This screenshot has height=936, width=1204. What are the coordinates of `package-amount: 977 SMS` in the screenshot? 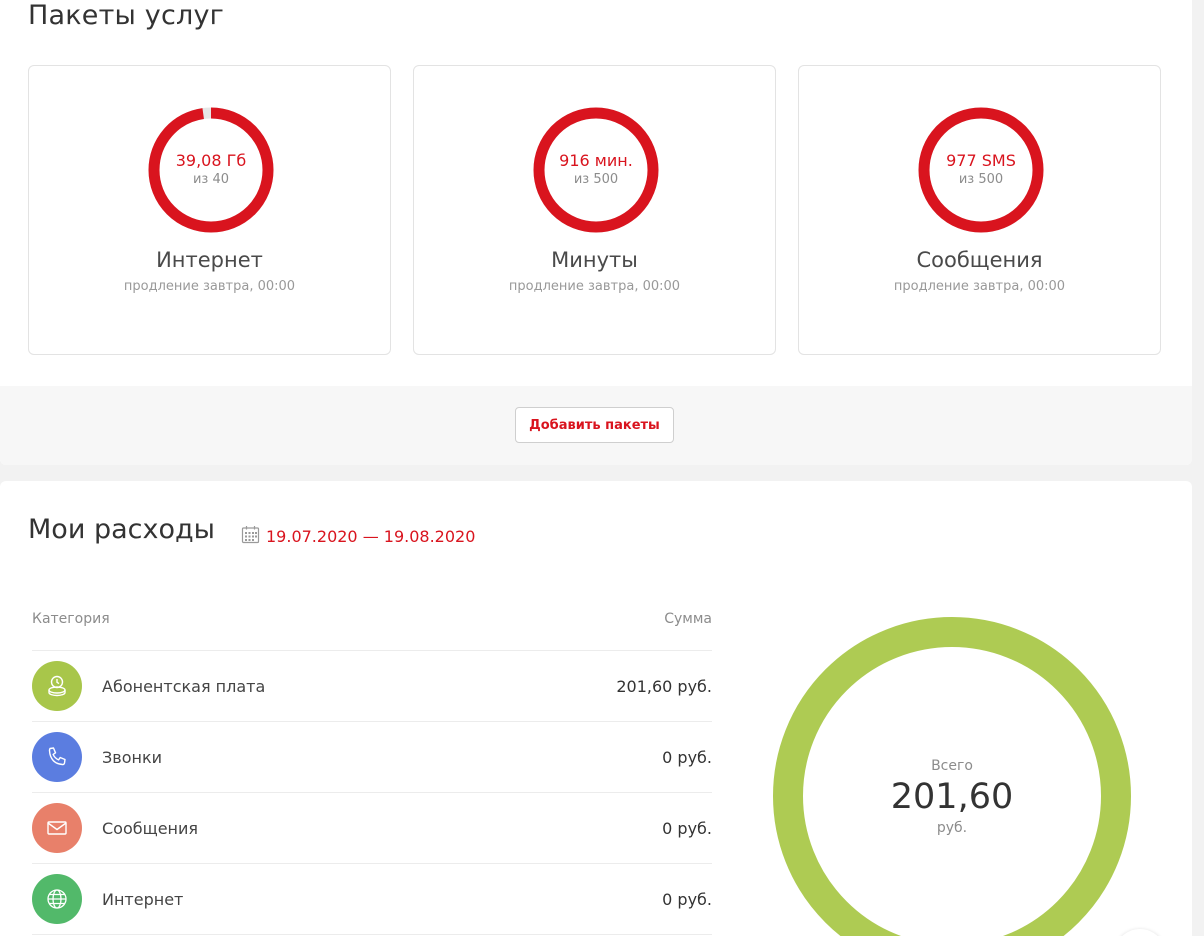 It's located at (981, 160).